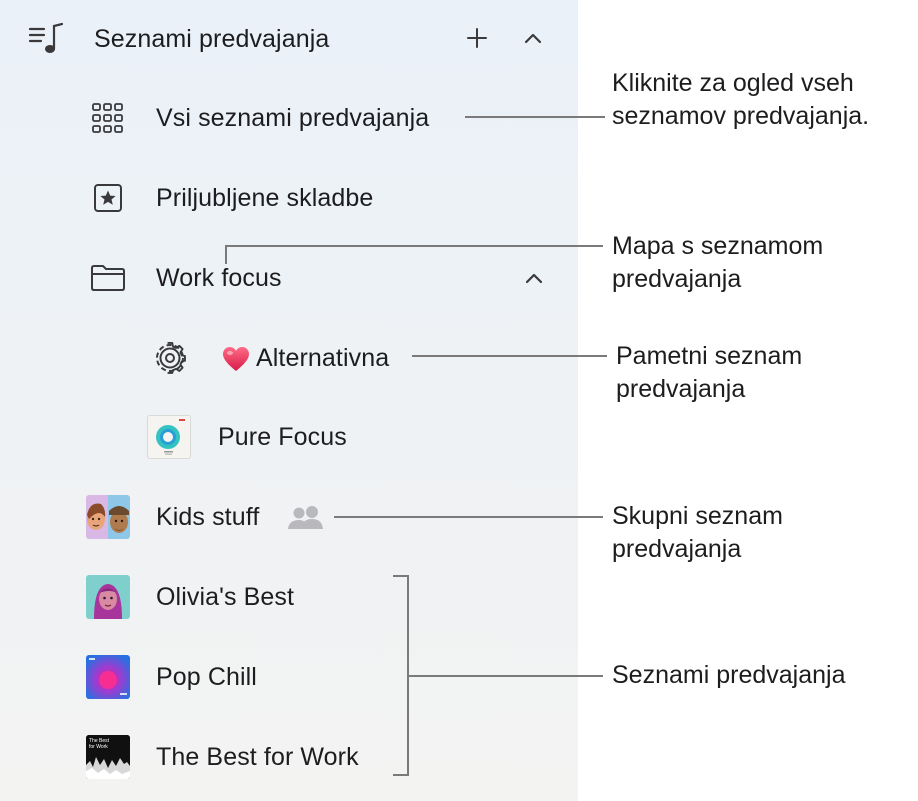 The image size is (918, 801). I want to click on callout-line-1: Mapa s seznamom, so click(718, 246).